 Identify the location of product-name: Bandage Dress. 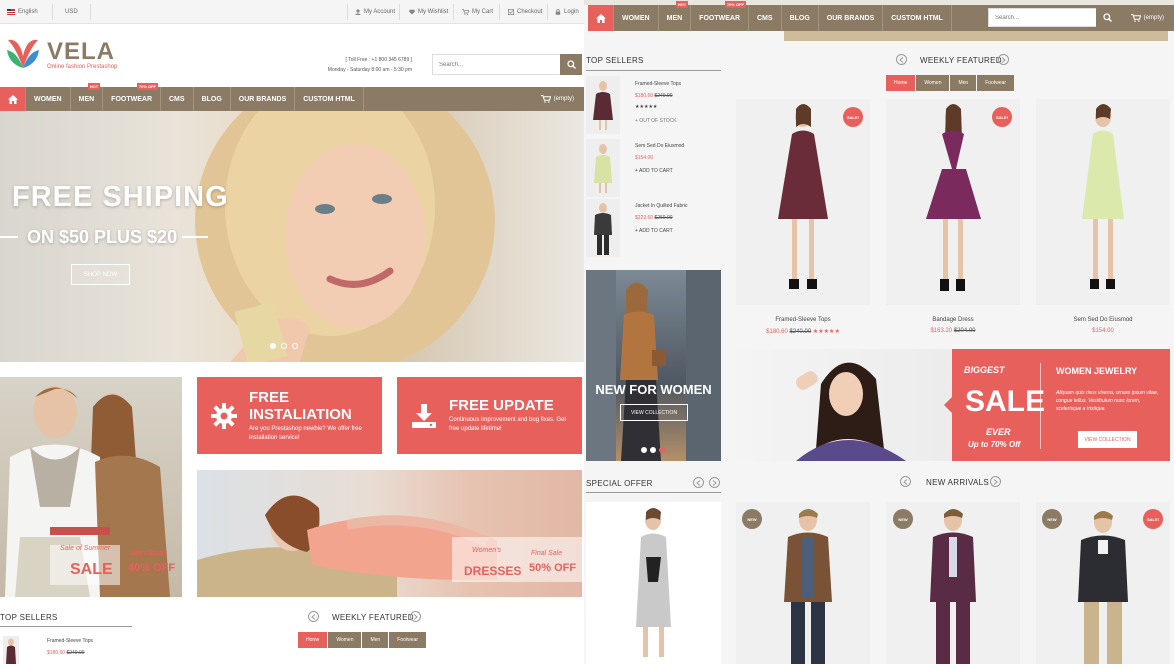
(953, 320).